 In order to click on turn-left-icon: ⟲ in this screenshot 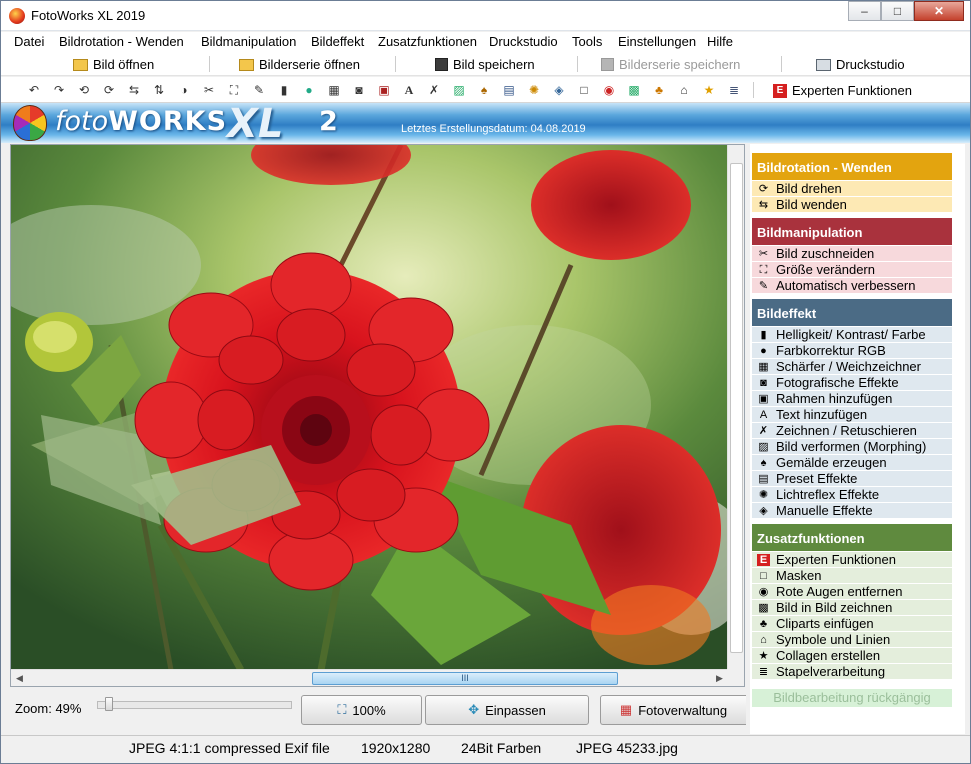, I will do `click(84, 90)`.